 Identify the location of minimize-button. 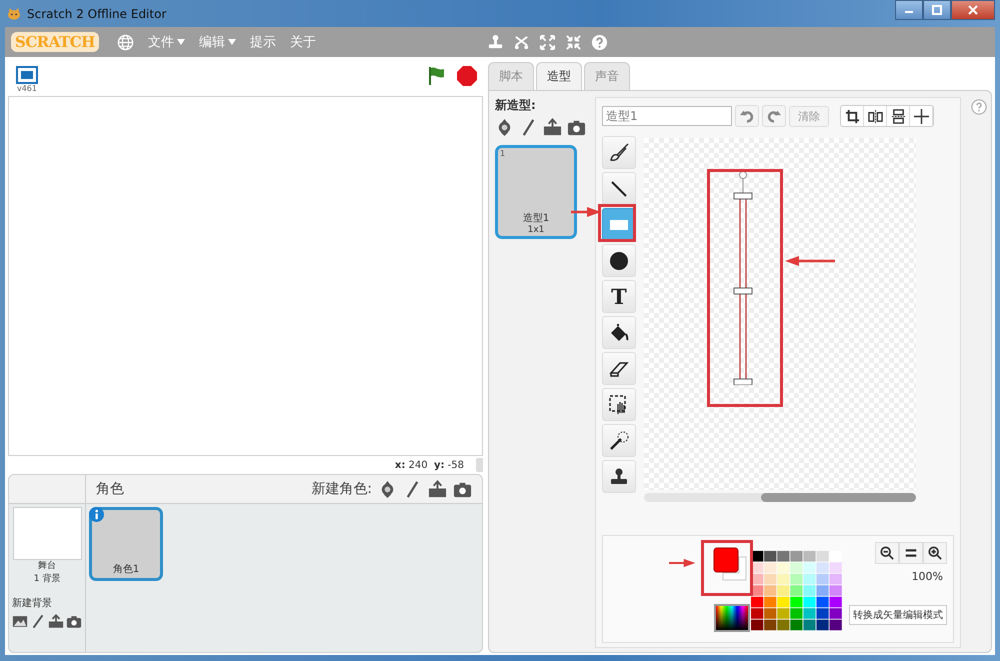
(909, 10).